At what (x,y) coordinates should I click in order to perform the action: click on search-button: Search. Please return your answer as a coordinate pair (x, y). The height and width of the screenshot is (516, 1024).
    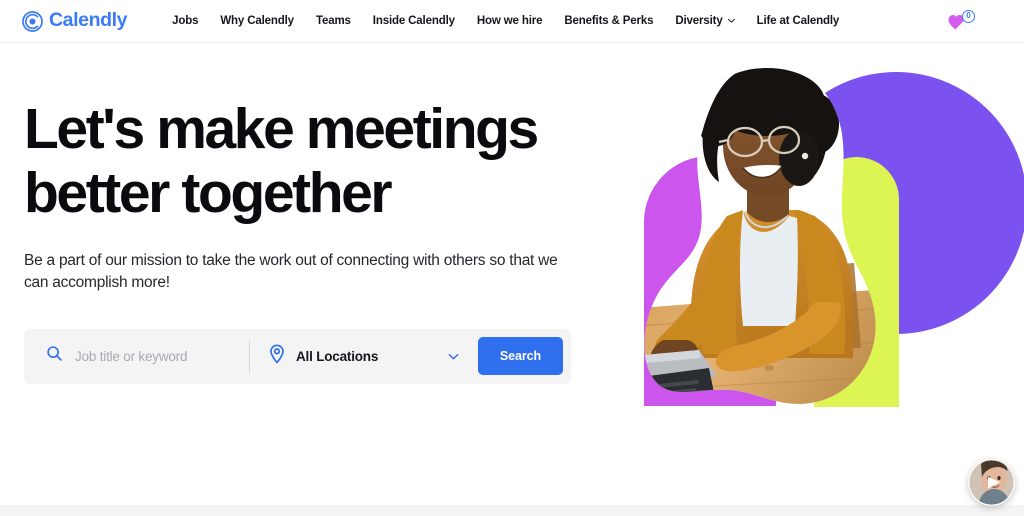
    Looking at the image, I should click on (520, 356).